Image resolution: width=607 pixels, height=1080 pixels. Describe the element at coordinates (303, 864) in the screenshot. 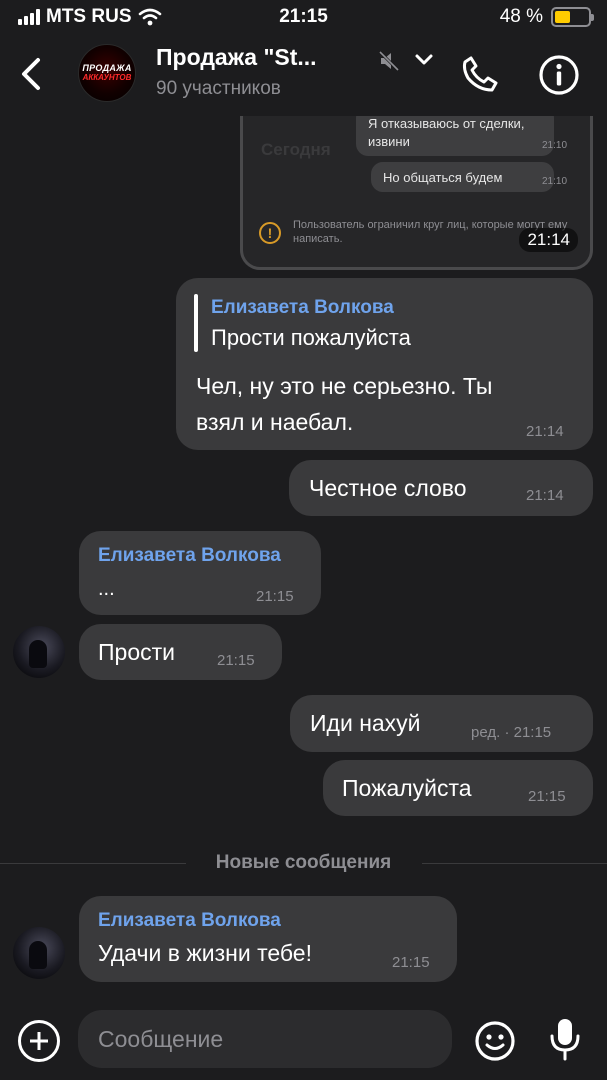

I see `new-messages-divider: Новые сообщения` at that location.